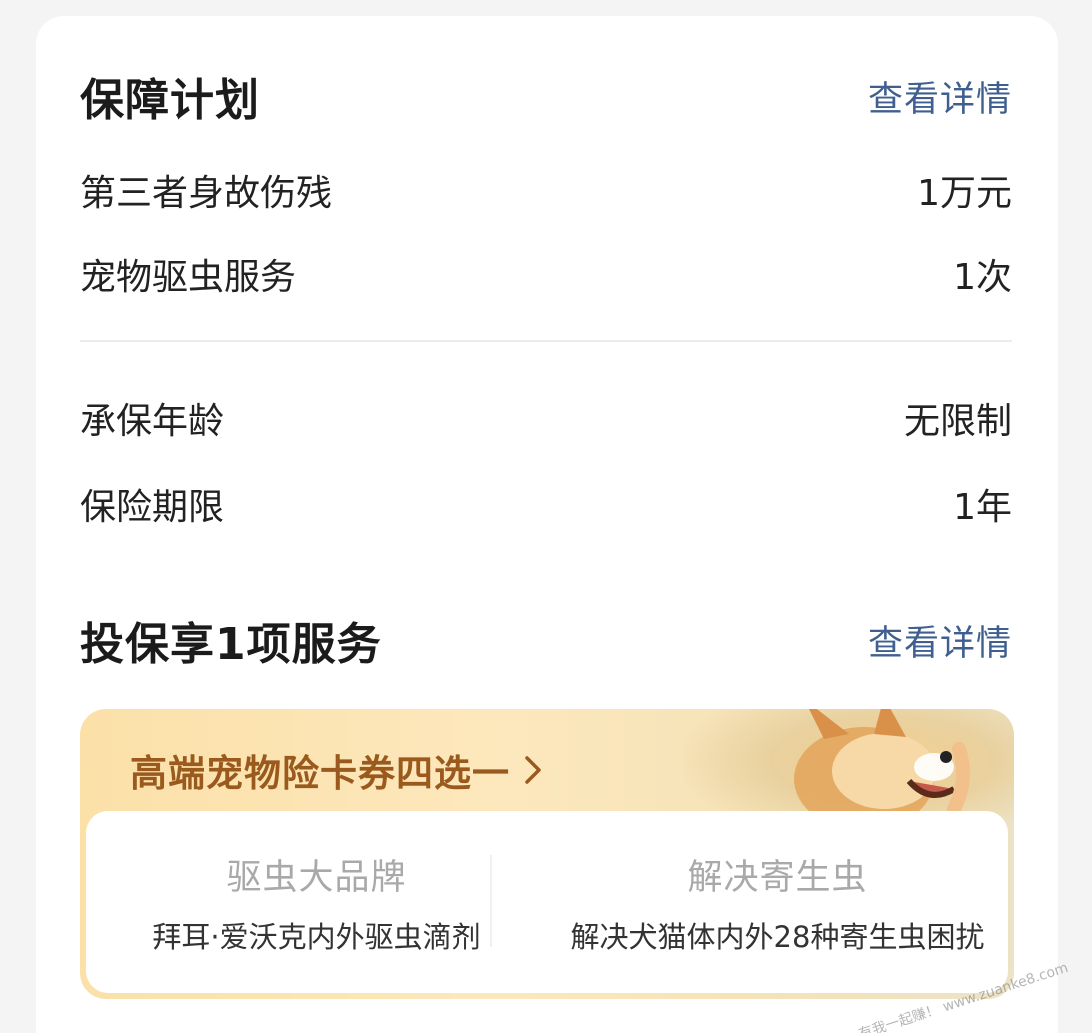  What do you see at coordinates (533, 770) in the screenshot?
I see `chevron-right-icon` at bounding box center [533, 770].